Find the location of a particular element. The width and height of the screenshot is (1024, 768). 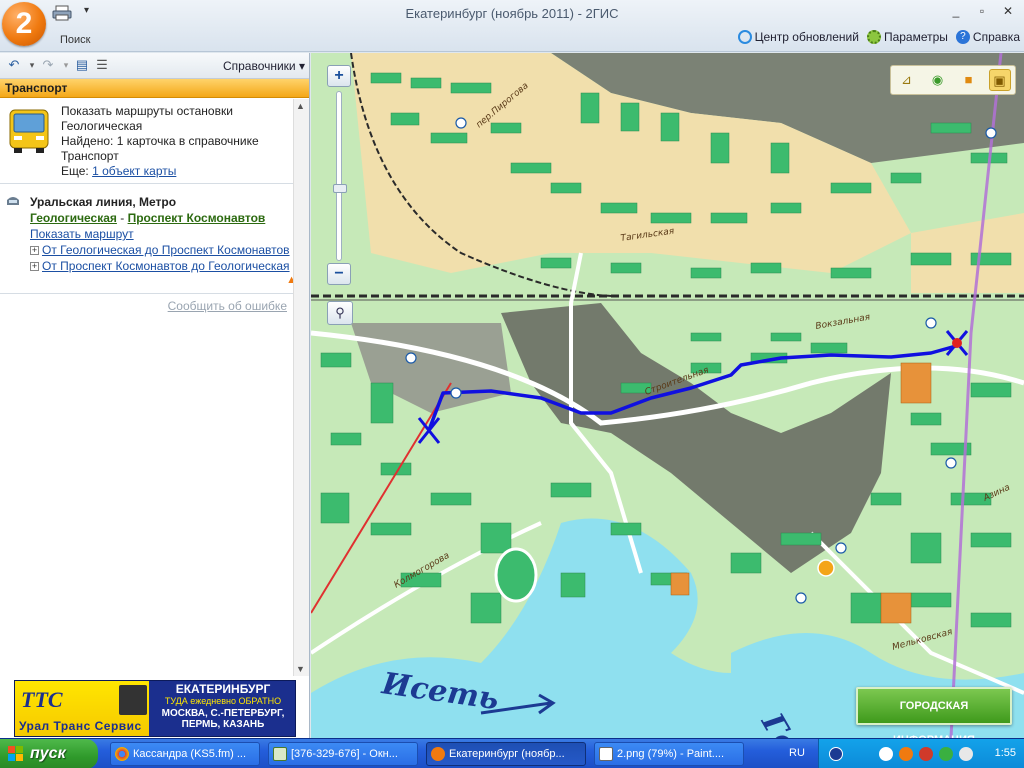

tray-2gis-icon is located at coordinates (906, 754).